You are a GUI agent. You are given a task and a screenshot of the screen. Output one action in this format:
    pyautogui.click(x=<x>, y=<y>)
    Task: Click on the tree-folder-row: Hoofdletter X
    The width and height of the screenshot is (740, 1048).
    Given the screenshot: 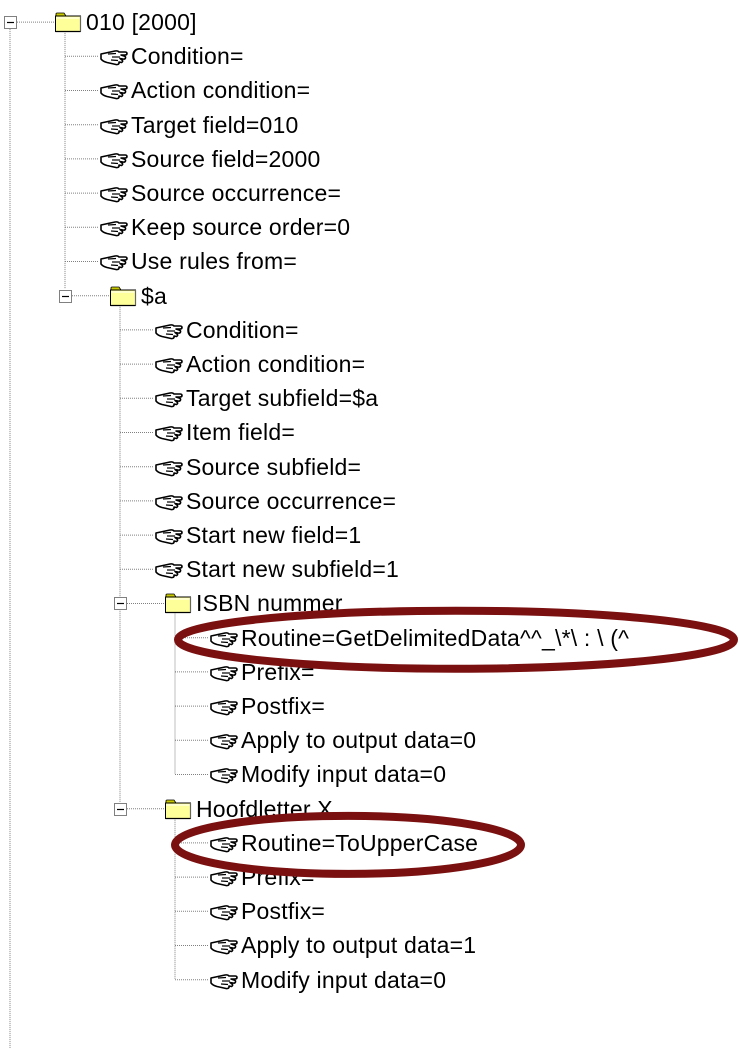 What is the action you would take?
    pyautogui.click(x=370, y=809)
    